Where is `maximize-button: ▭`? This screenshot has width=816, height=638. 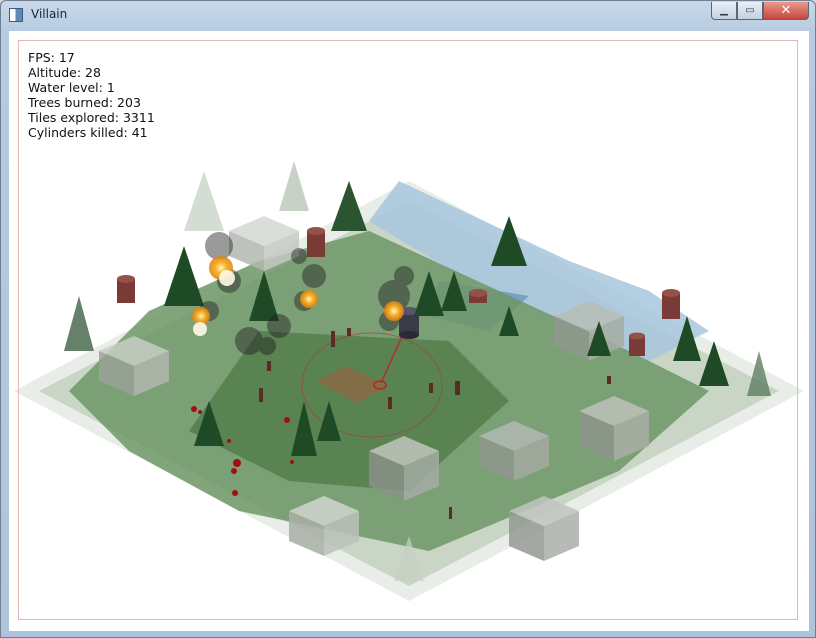
maximize-button: ▭ is located at coordinates (750, 11).